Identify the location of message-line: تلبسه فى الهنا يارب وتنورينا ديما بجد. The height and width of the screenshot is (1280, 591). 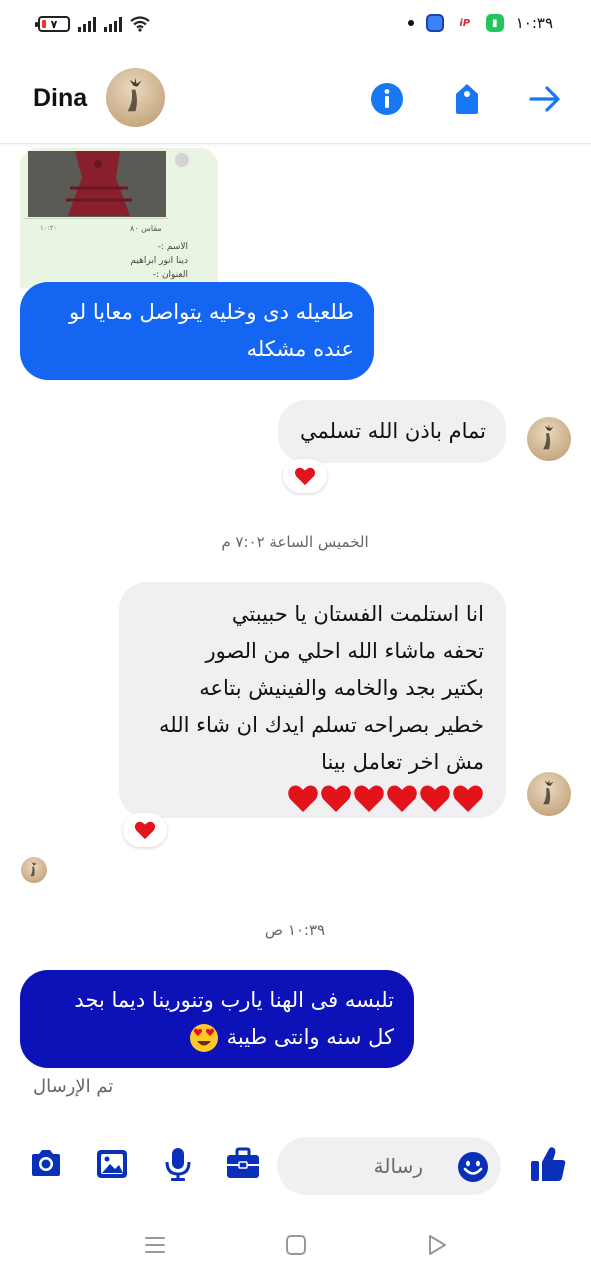
(234, 1000).